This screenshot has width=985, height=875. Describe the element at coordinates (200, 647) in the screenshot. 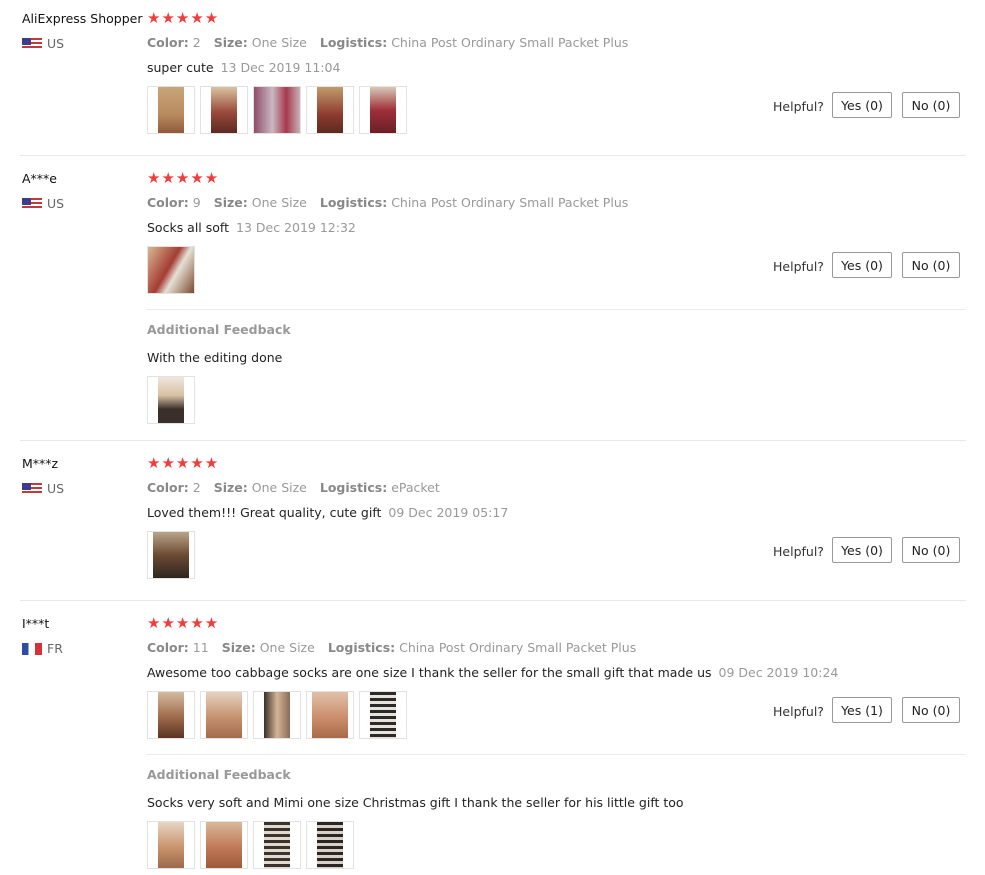

I see `color-value: 11` at that location.